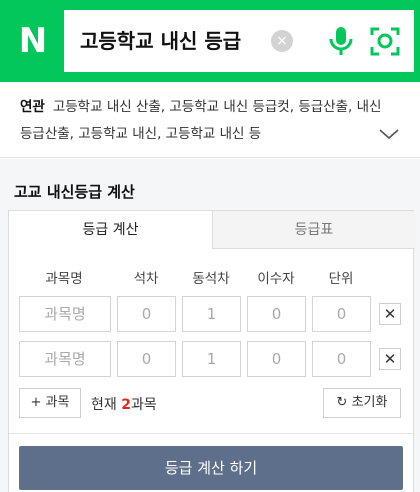  Describe the element at coordinates (74, 192) in the screenshot. I see `calculator-title: 고교 내신등급 계산` at that location.